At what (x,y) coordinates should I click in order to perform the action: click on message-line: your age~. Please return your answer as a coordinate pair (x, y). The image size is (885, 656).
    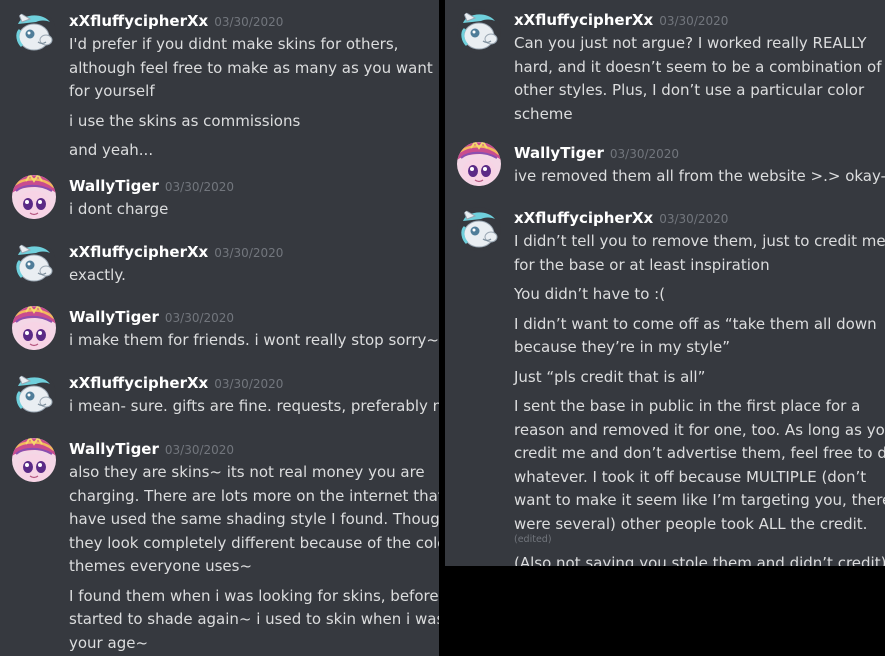
    Looking at the image, I should click on (109, 642).